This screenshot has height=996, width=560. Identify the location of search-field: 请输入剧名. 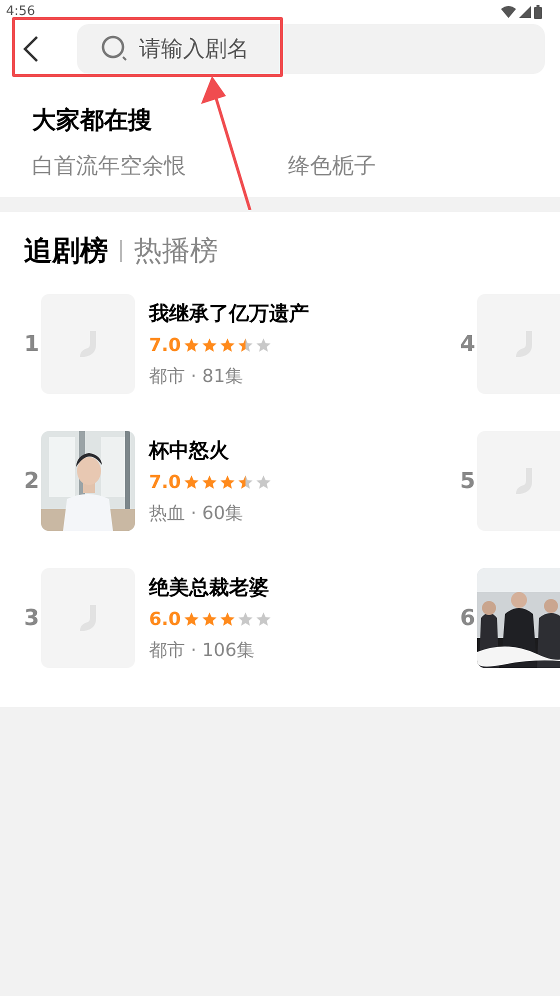
(289, 49).